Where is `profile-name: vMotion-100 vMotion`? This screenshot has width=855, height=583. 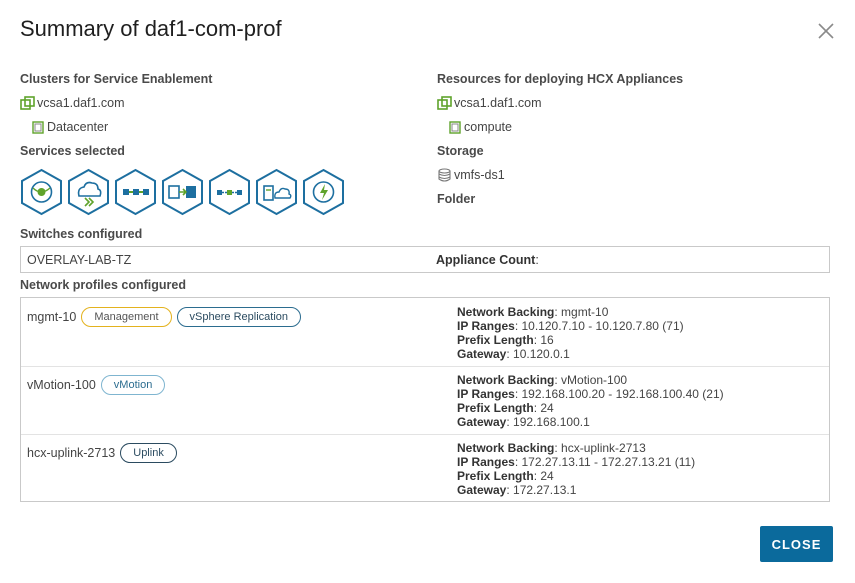
profile-name: vMotion-100 vMotion is located at coordinates (96, 385).